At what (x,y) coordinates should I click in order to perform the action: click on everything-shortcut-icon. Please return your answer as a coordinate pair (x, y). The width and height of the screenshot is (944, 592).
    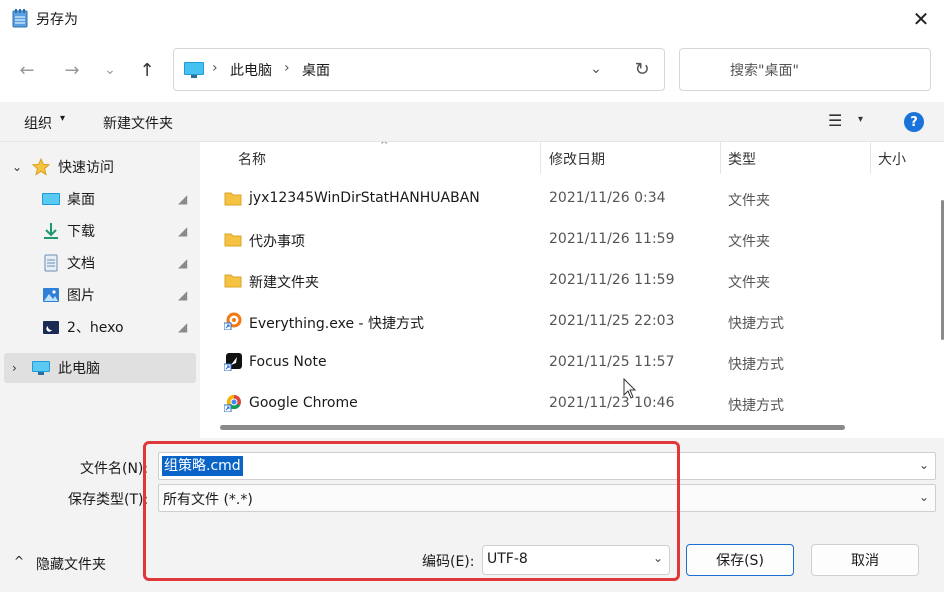
    Looking at the image, I should click on (233, 321).